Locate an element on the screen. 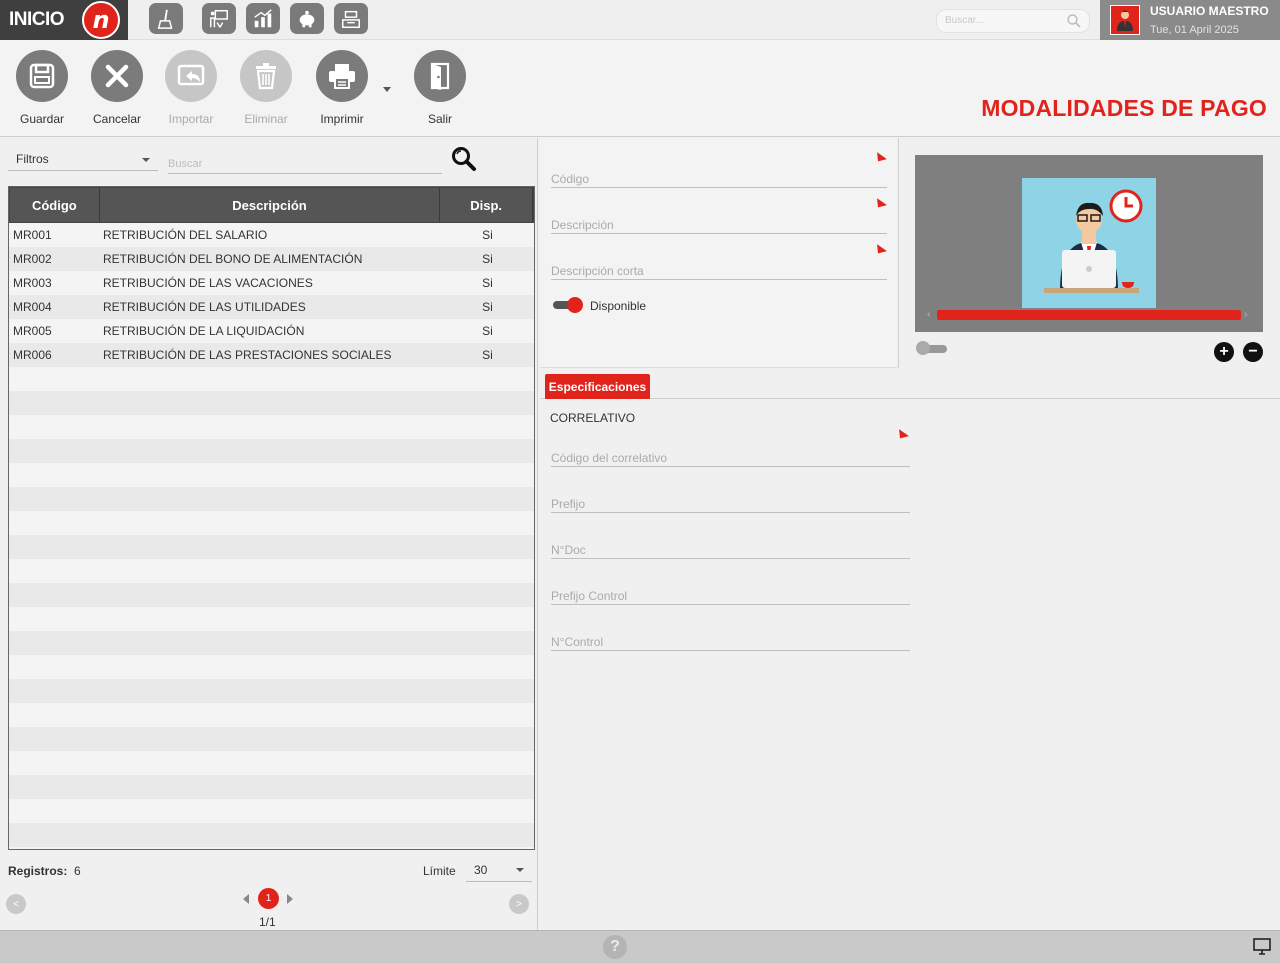 This screenshot has height=963, width=1280. records-count: Registros: 6 is located at coordinates (44, 871).